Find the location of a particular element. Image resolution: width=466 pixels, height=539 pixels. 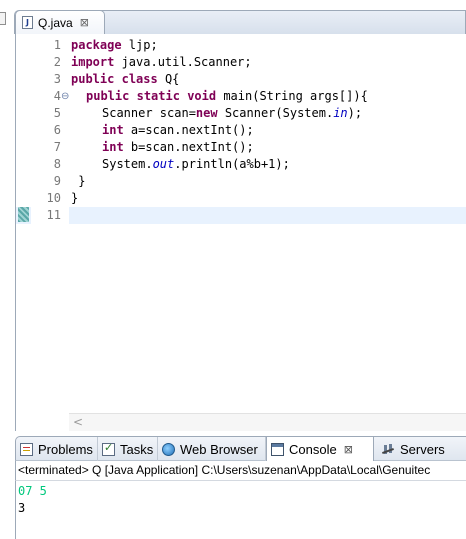

console-output-line: 3 is located at coordinates (22, 508).